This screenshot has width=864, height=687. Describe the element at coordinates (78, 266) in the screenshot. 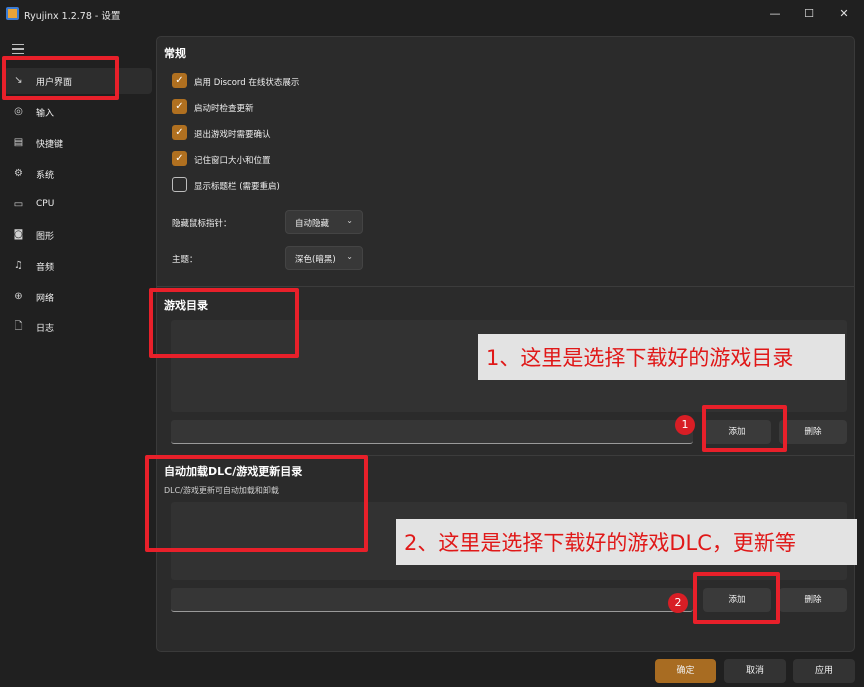

I see `sidebar-item-audio: ♫ 音频` at that location.